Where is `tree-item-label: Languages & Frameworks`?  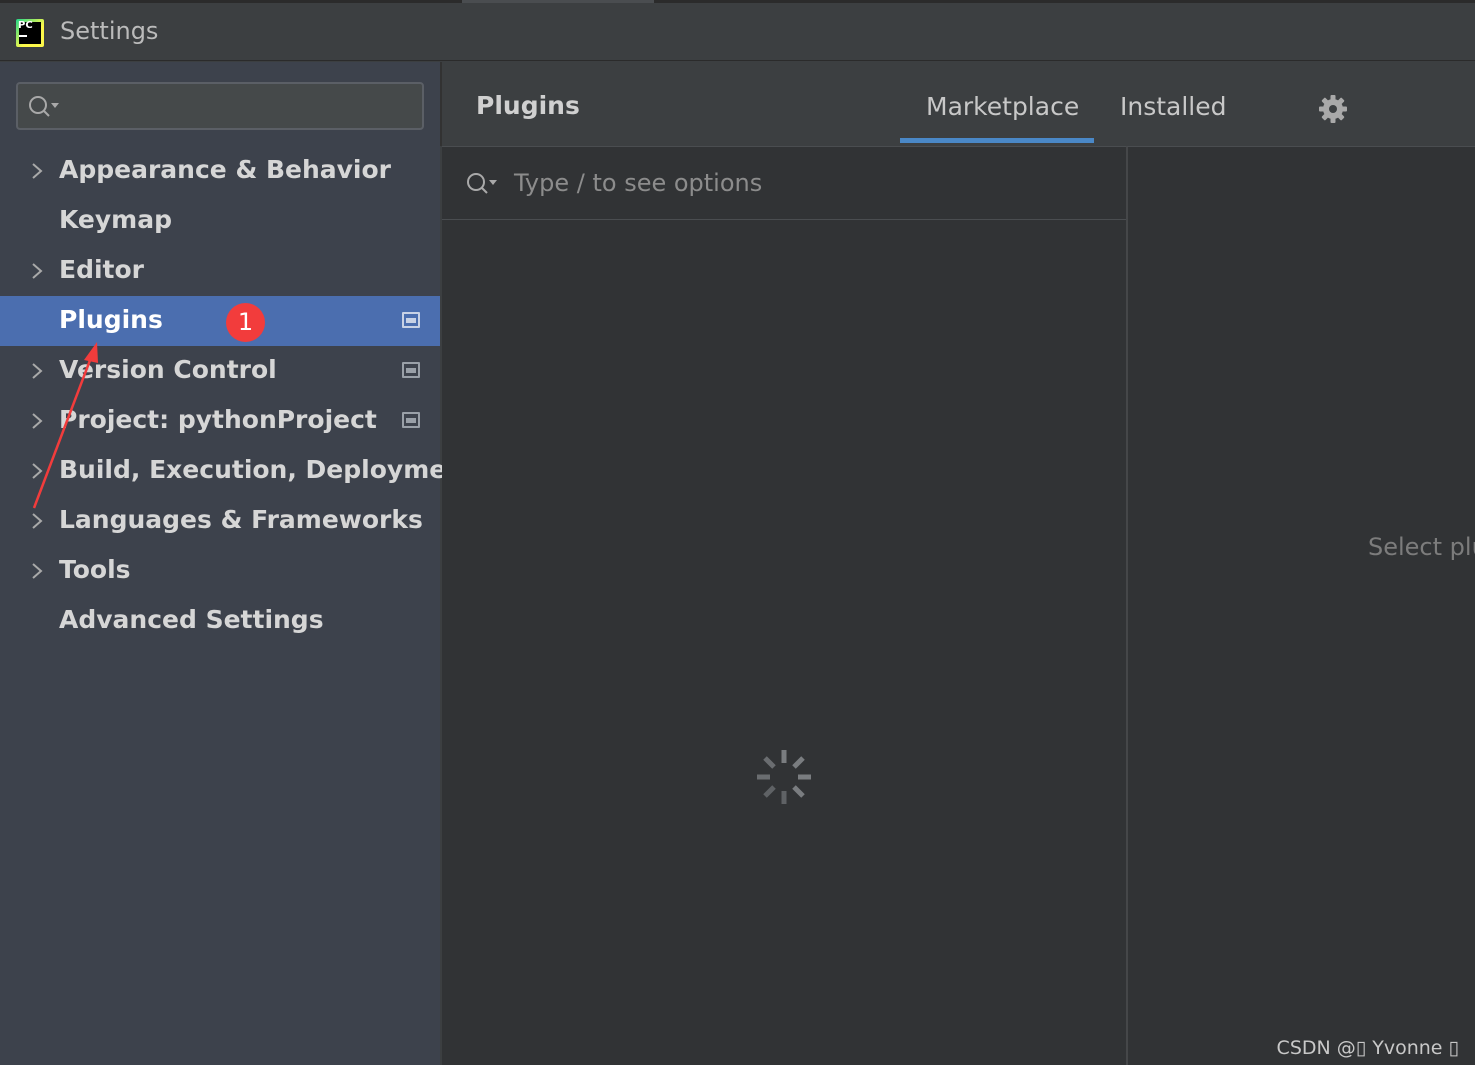 tree-item-label: Languages & Frameworks is located at coordinates (241, 519).